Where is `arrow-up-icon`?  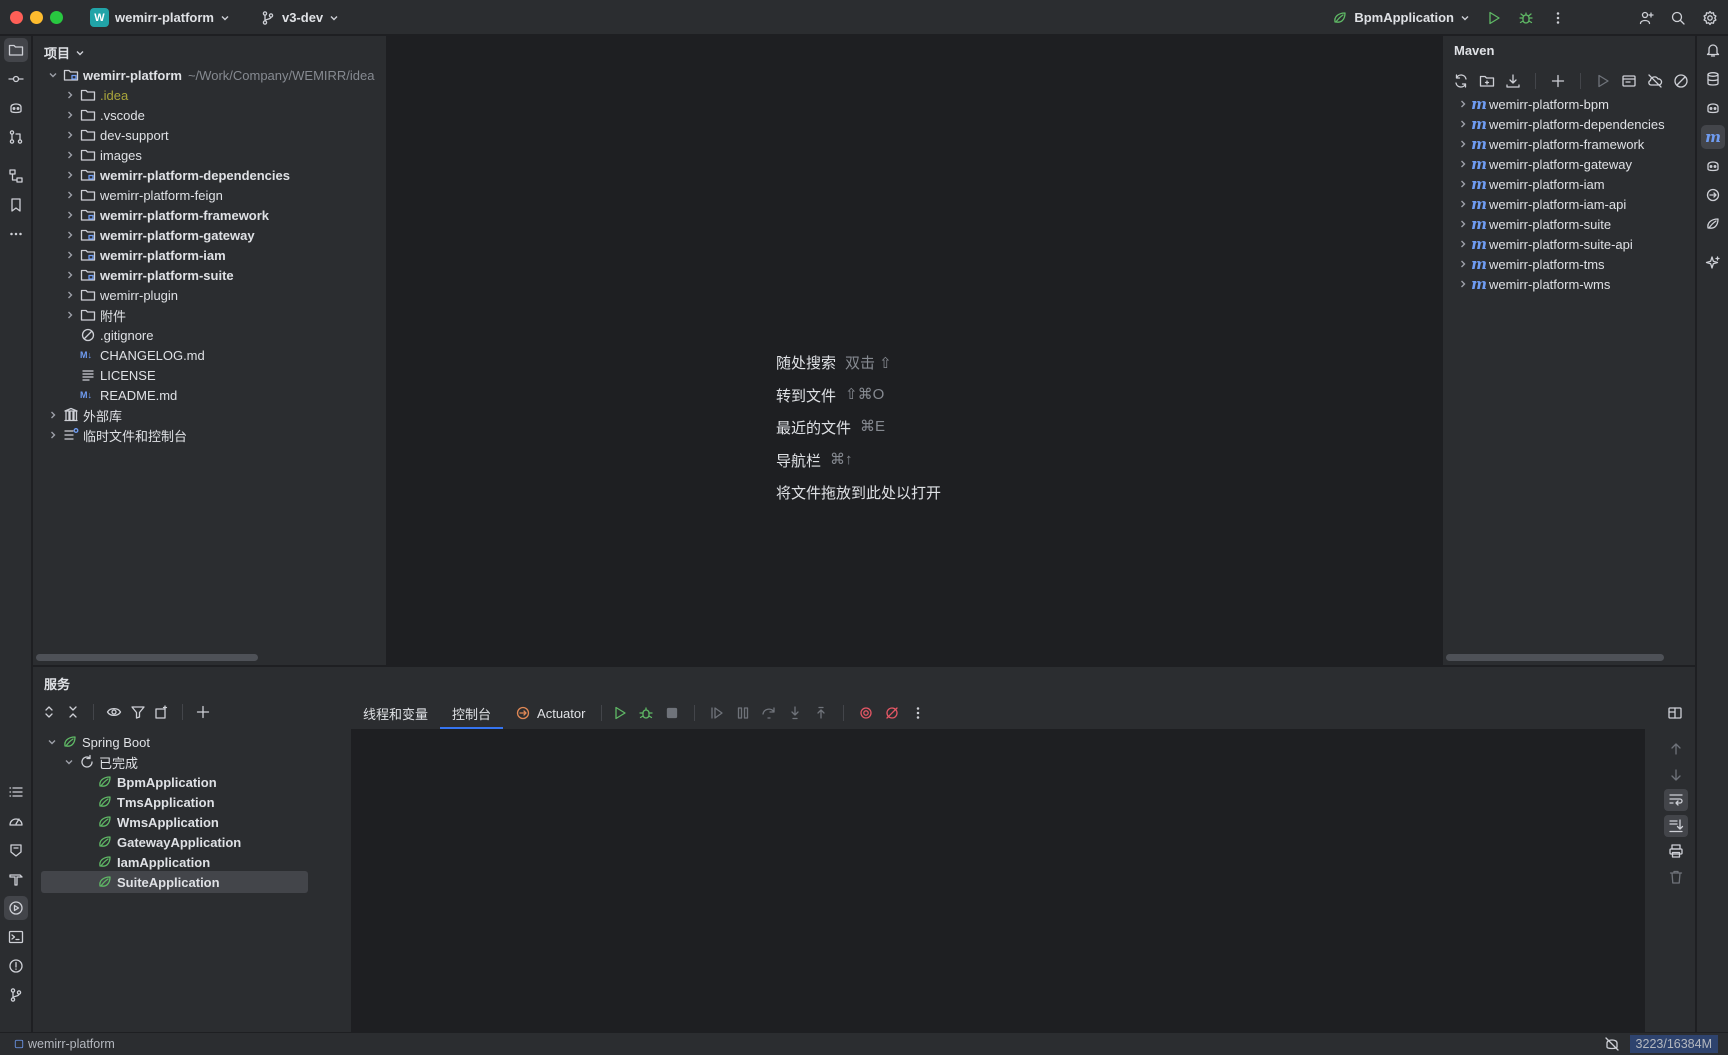
arrow-up-icon is located at coordinates (1676, 749).